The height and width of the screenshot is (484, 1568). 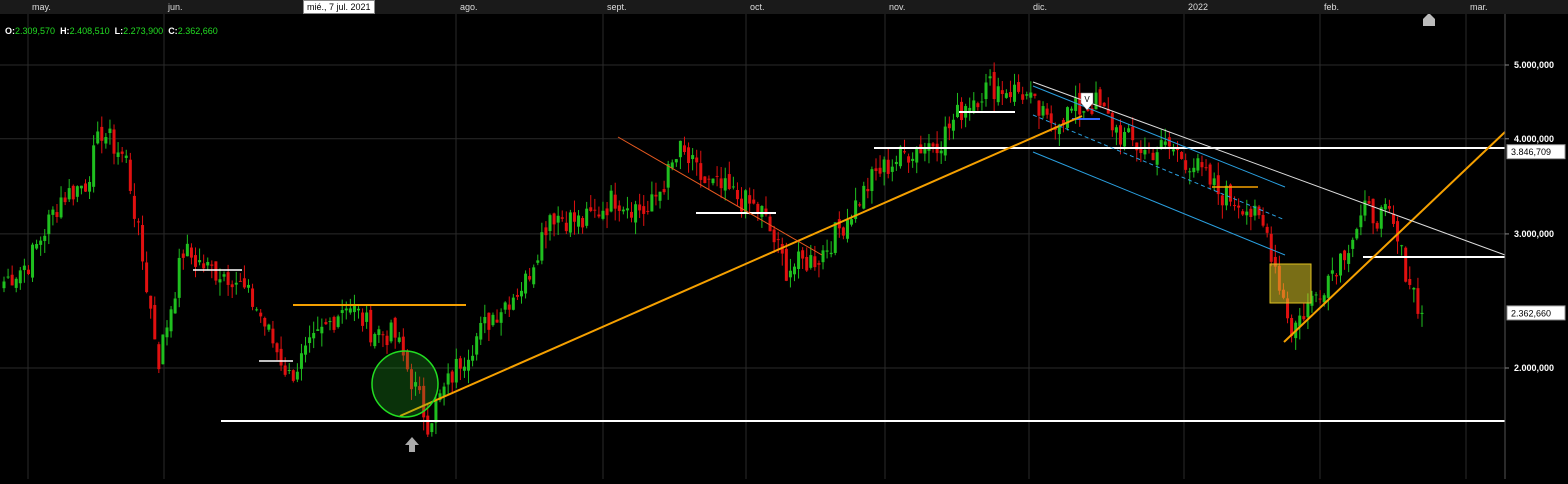 What do you see at coordinates (41, 7) in the screenshot?
I see `x-tick-label: may.` at bounding box center [41, 7].